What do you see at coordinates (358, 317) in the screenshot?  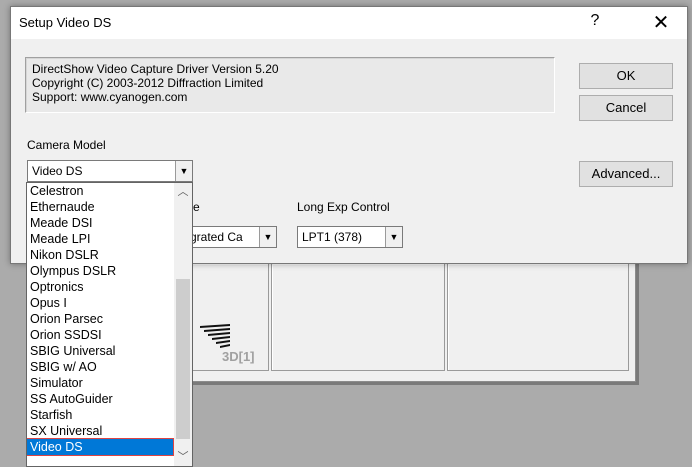 I see `background-panel-middle` at bounding box center [358, 317].